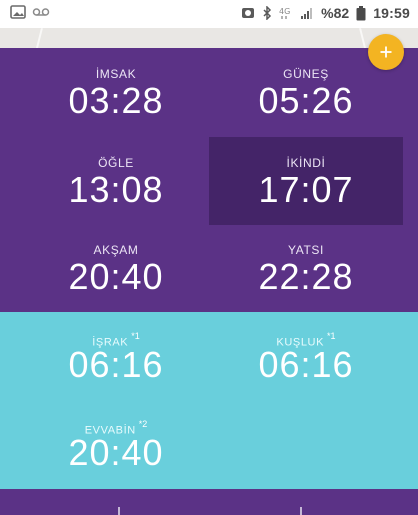 The height and width of the screenshot is (515, 418). What do you see at coordinates (30, 12) in the screenshot?
I see `status-left` at bounding box center [30, 12].